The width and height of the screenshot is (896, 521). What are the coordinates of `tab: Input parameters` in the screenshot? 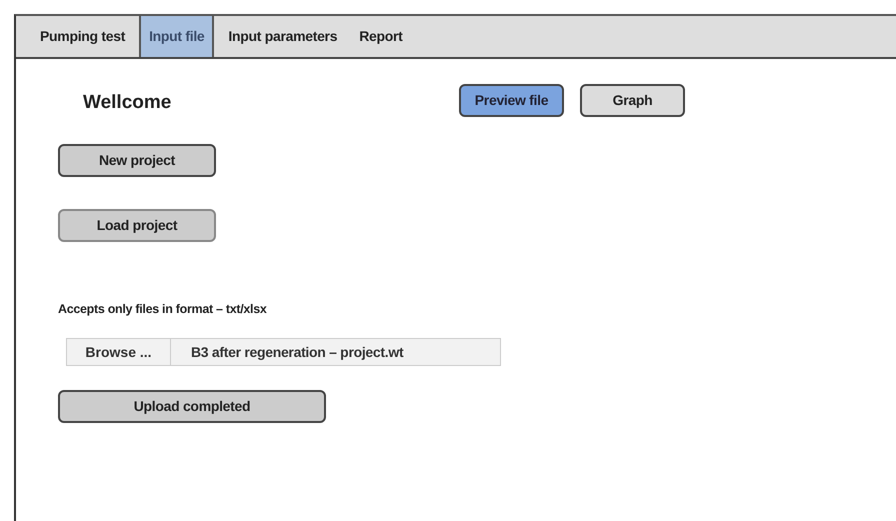 It's located at (283, 36).